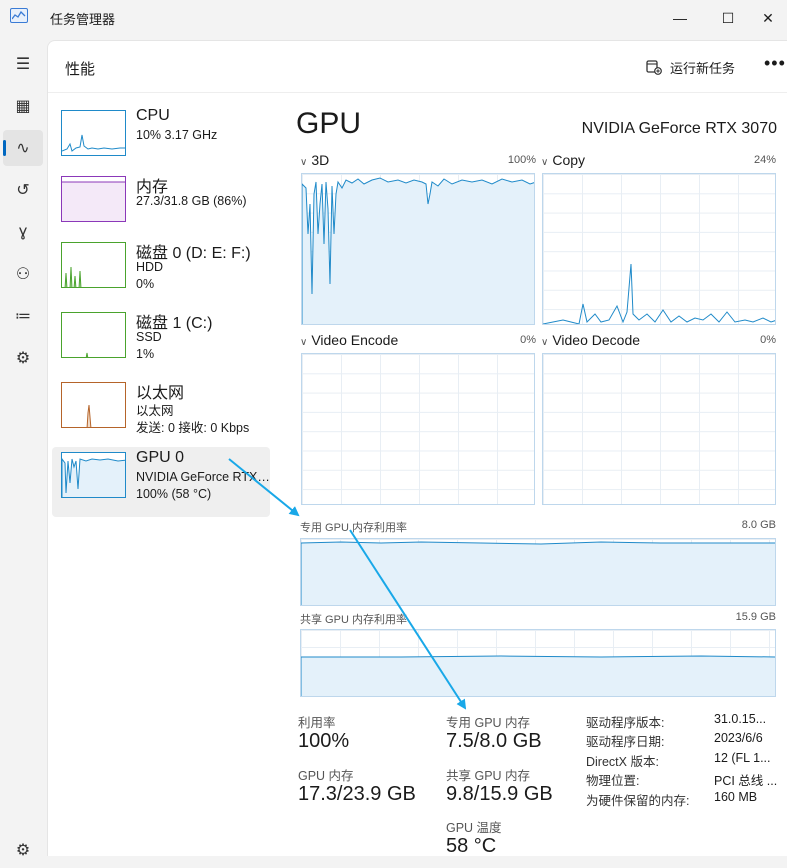  What do you see at coordinates (659, 429) in the screenshot?
I see `graph-video-decode` at bounding box center [659, 429].